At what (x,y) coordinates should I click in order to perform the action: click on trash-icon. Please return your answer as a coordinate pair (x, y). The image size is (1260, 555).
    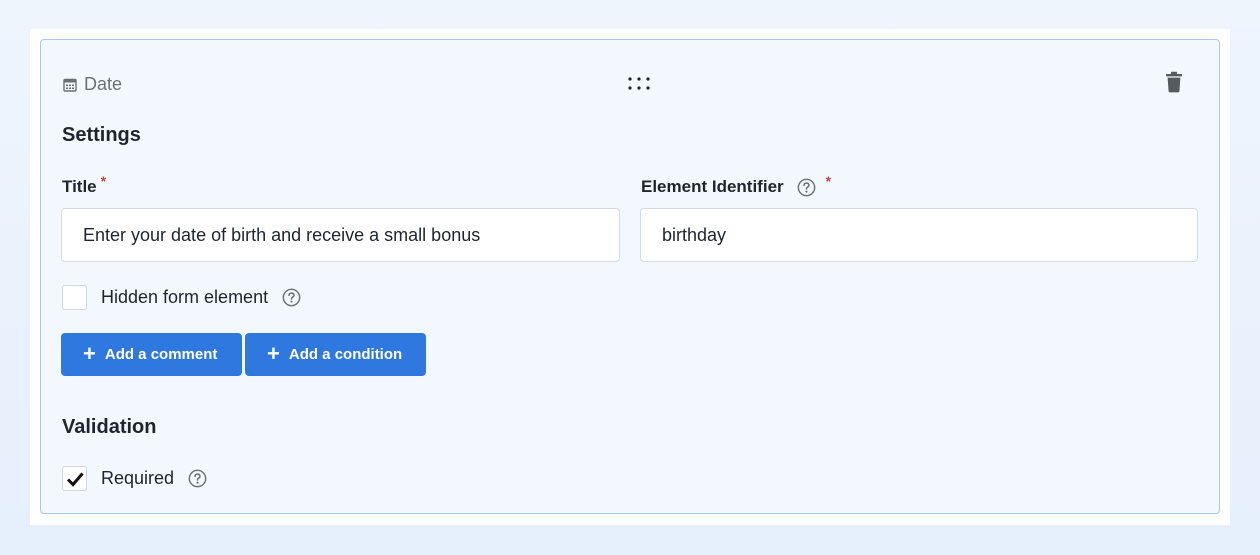
    Looking at the image, I should click on (1174, 82).